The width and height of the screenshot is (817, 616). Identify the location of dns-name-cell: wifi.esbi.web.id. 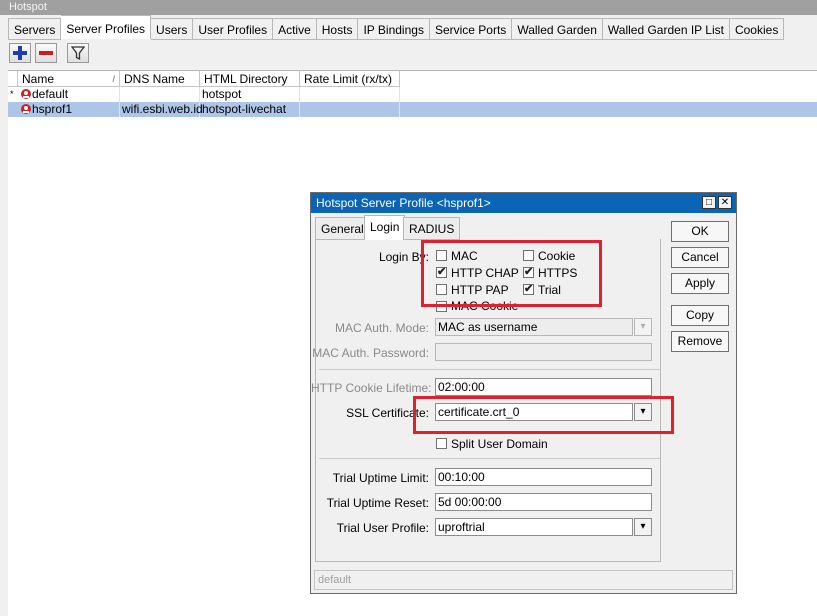
(162, 109).